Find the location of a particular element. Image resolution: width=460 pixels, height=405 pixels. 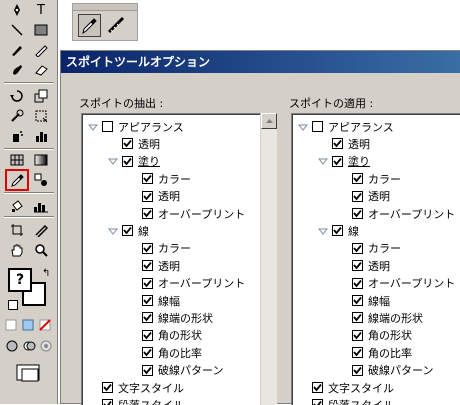

rotate-tool-icon is located at coordinates (17, 96).